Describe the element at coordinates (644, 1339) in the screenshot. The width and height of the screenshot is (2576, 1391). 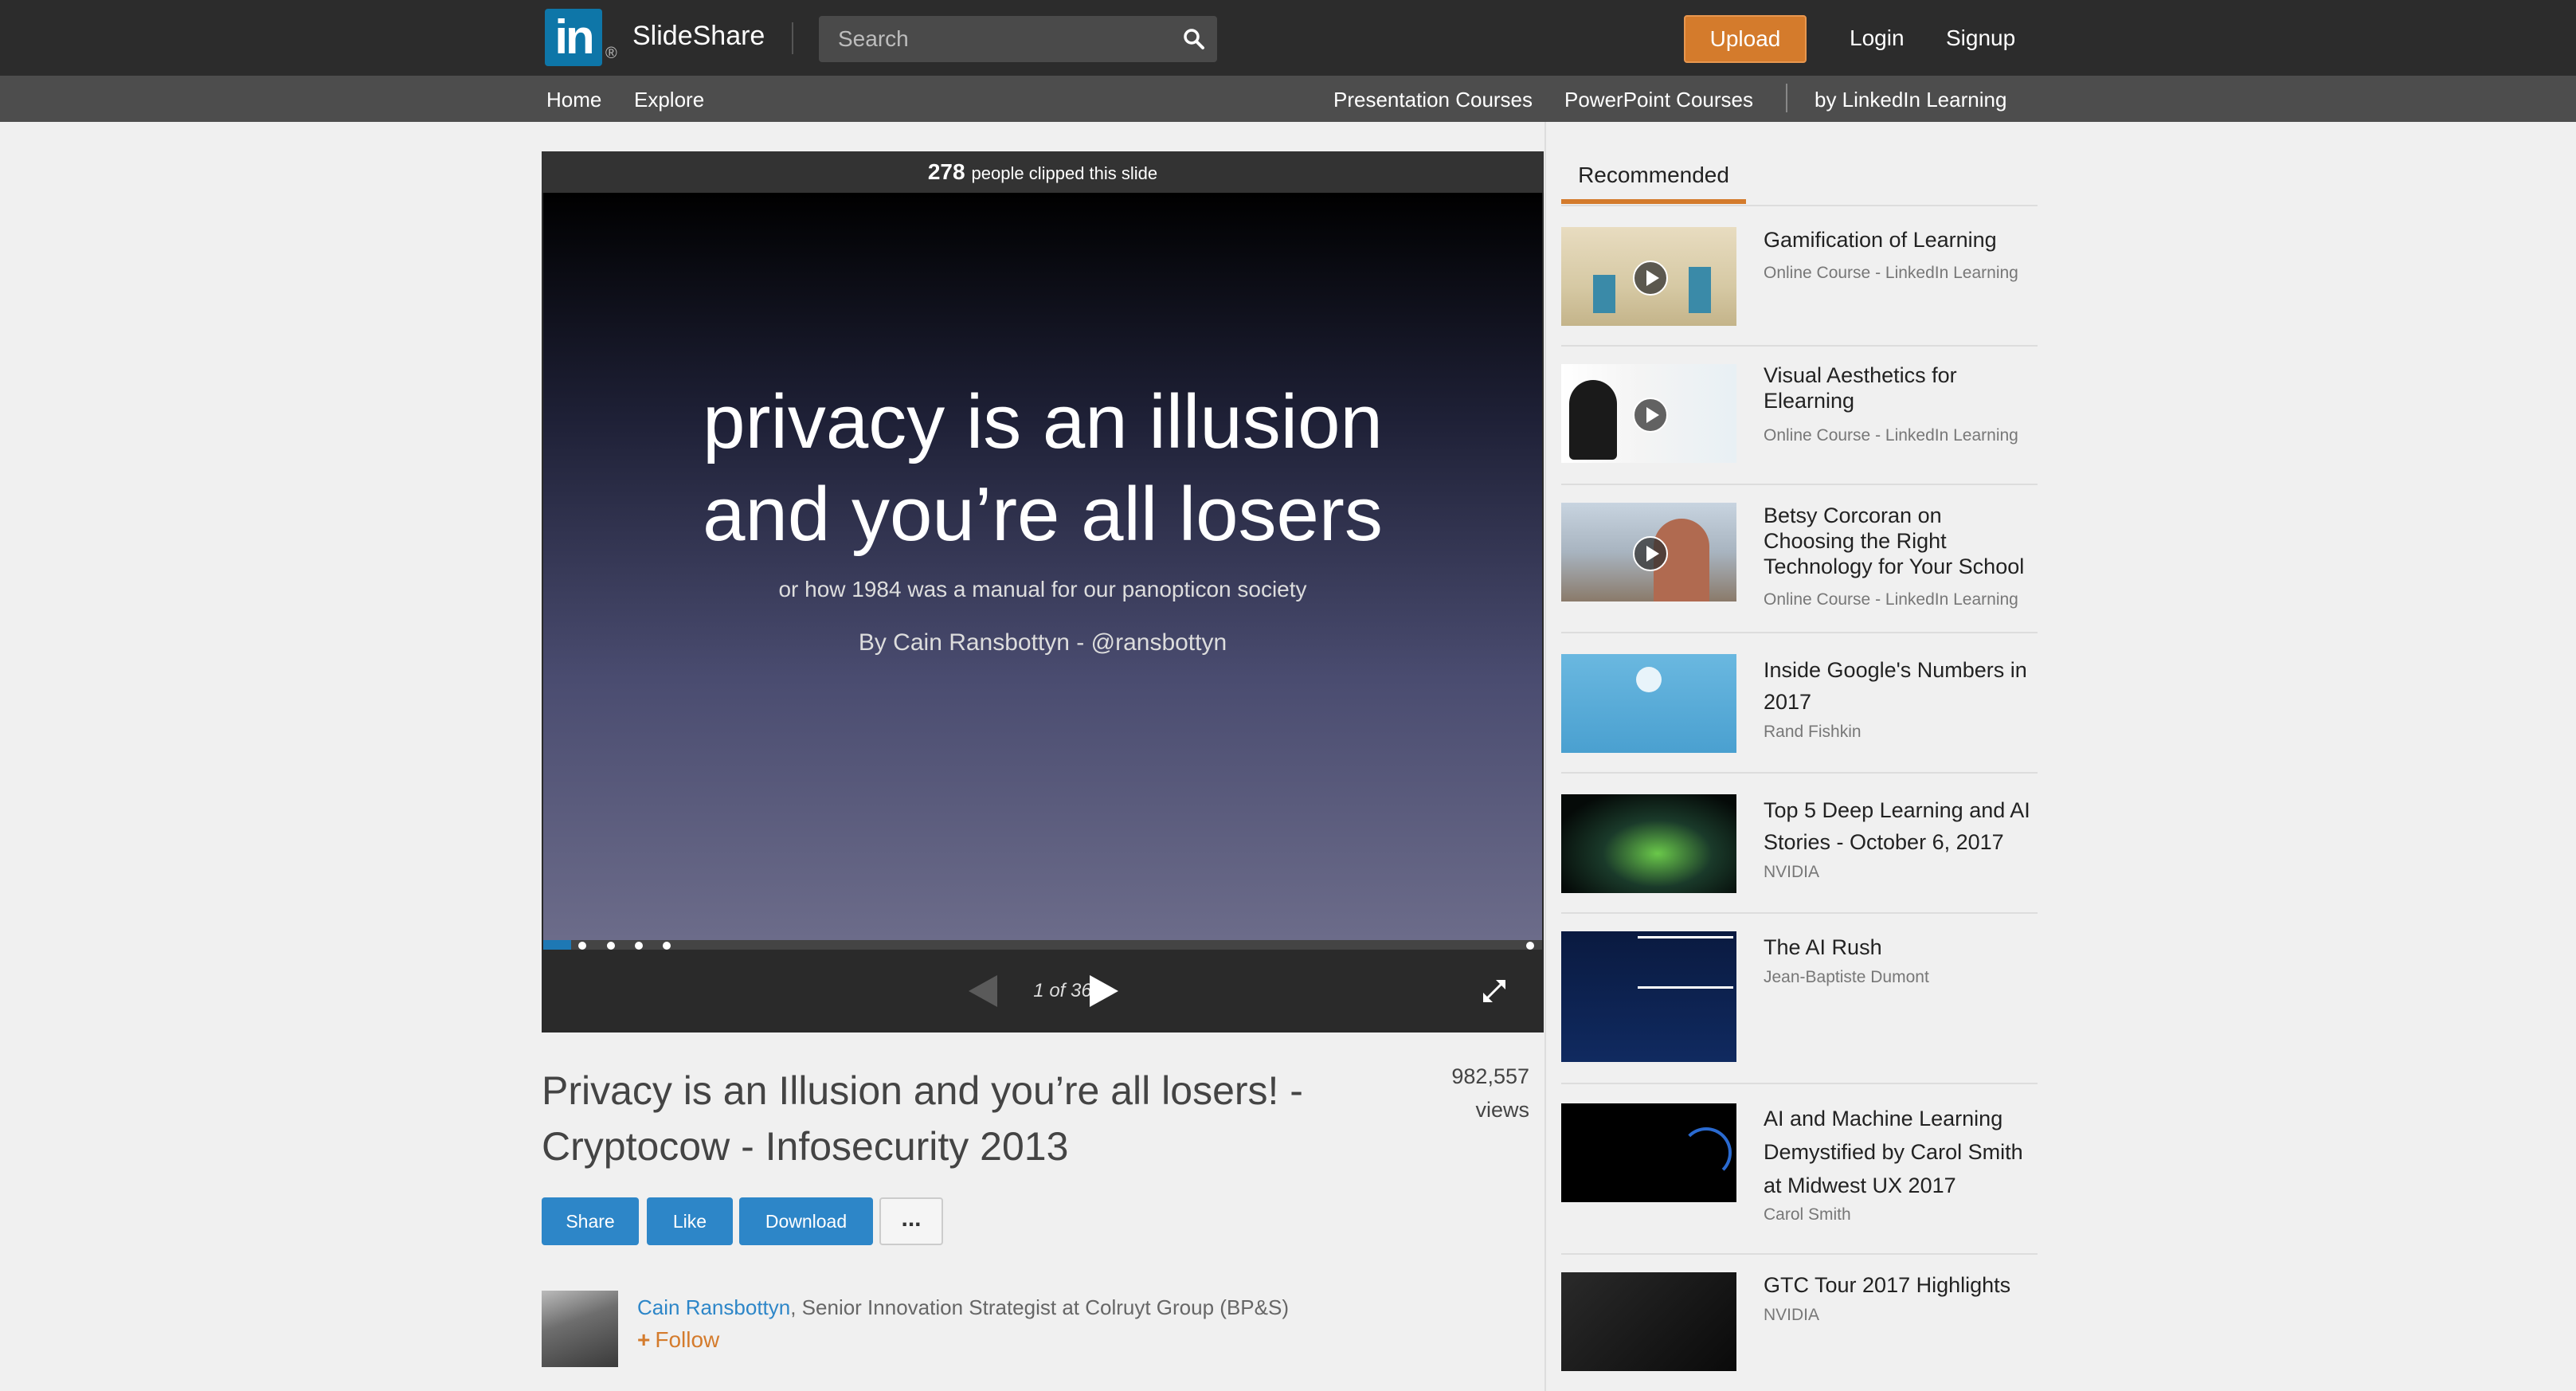
I see `plus-icon: +` at that location.